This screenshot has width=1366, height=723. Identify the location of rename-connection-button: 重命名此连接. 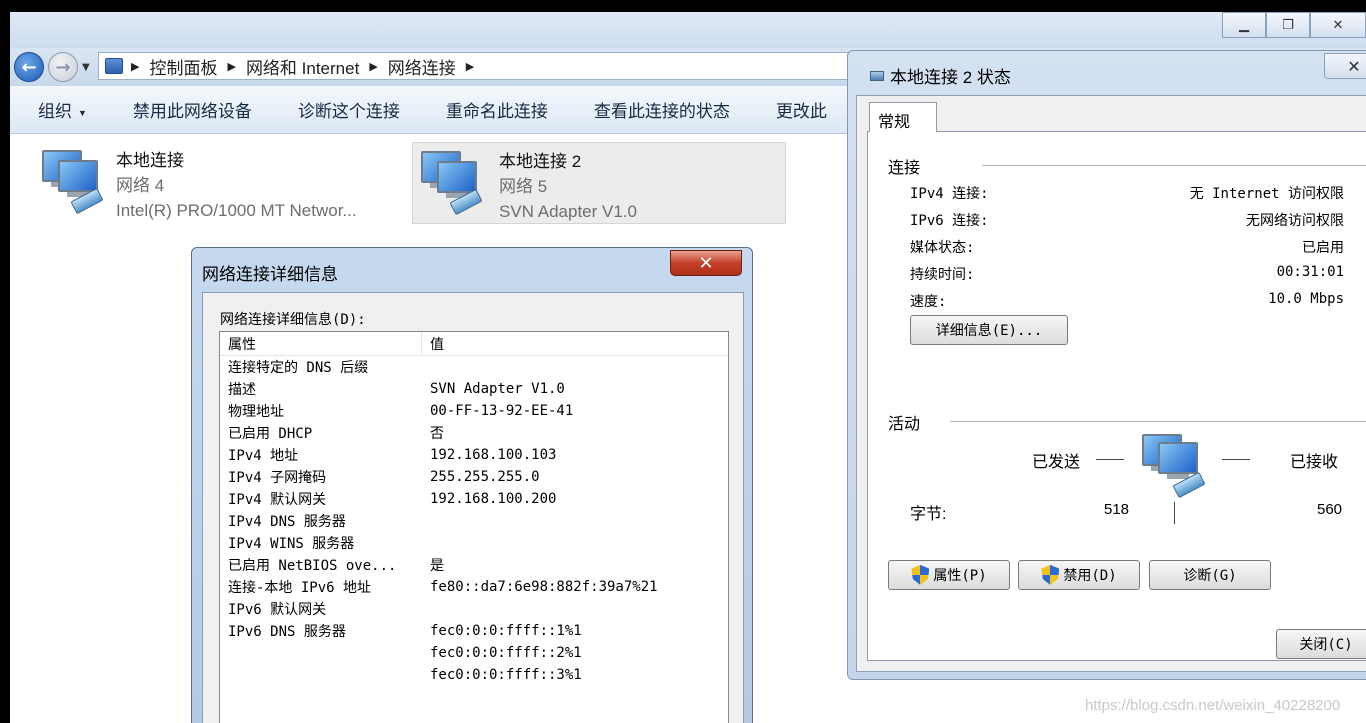
(497, 109).